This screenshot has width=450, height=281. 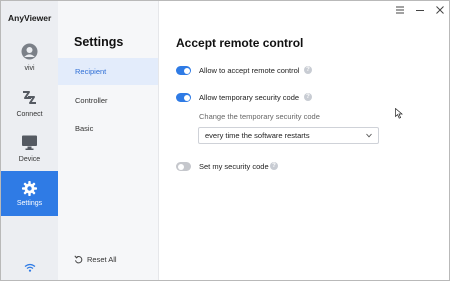 What do you see at coordinates (249, 70) in the screenshot?
I see `option-label: Allow to accept remote control` at bounding box center [249, 70].